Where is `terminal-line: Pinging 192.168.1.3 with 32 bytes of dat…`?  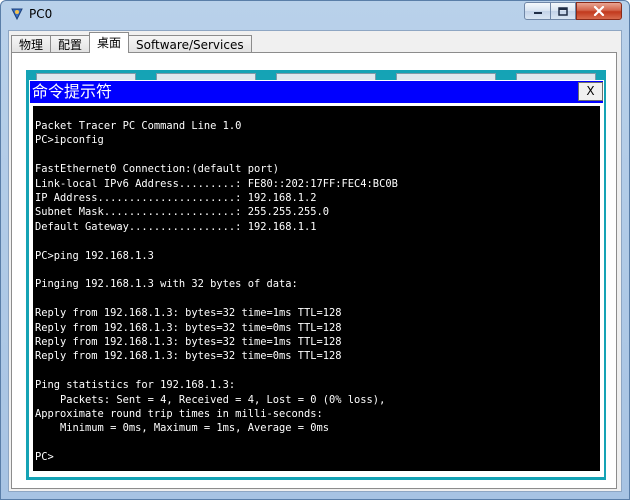
terminal-line: Pinging 192.168.1.3 with 32 bytes of dat… is located at coordinates (166, 284).